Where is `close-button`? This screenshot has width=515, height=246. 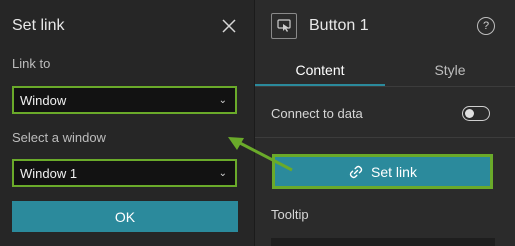 close-button is located at coordinates (229, 26).